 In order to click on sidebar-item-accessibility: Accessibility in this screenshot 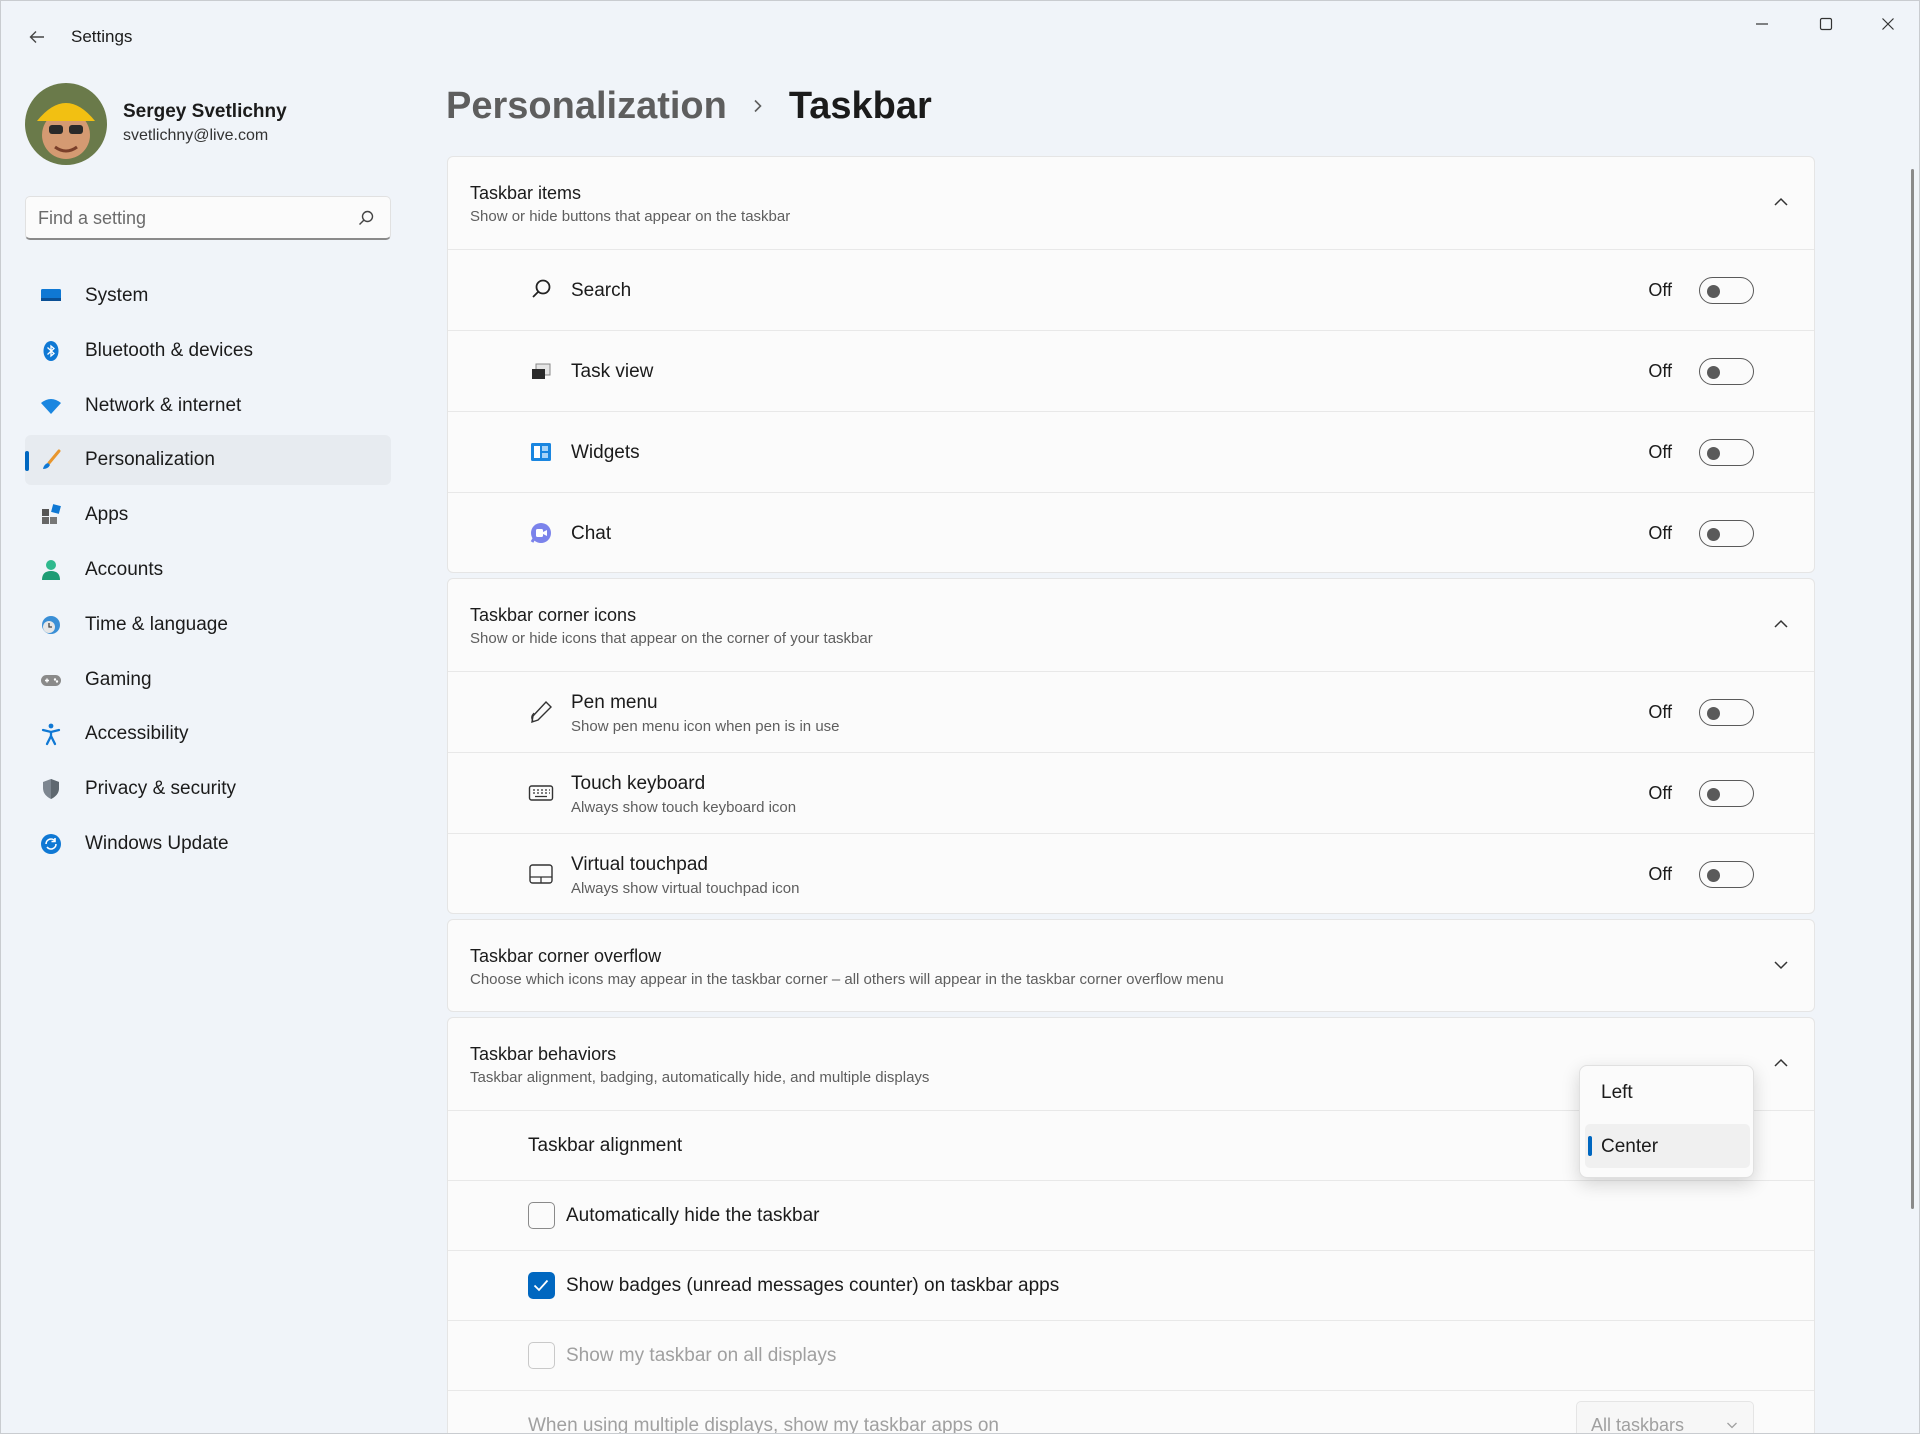, I will do `click(208, 734)`.